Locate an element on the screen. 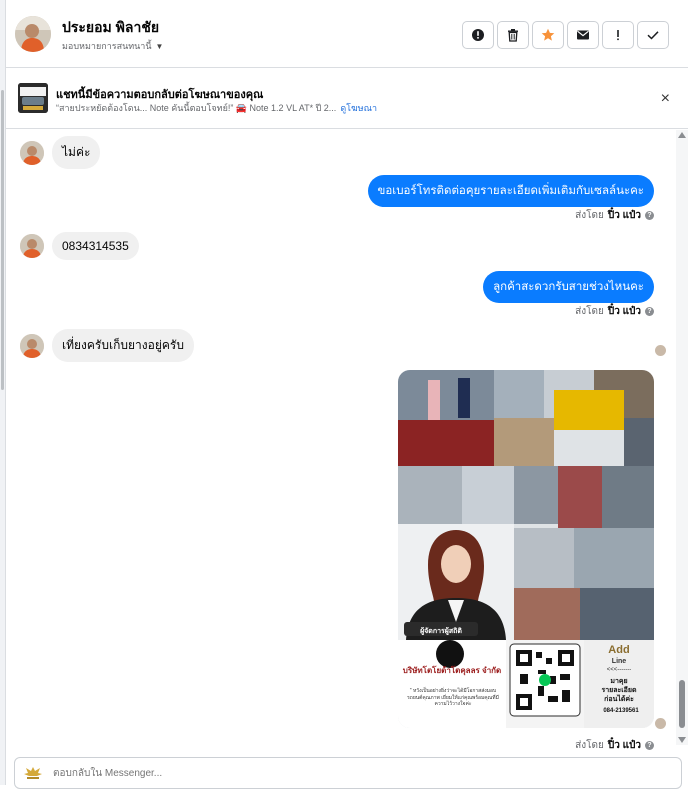 Image resolution: width=688 pixels, height=789 pixels. reply-input is located at coordinates (353, 773).